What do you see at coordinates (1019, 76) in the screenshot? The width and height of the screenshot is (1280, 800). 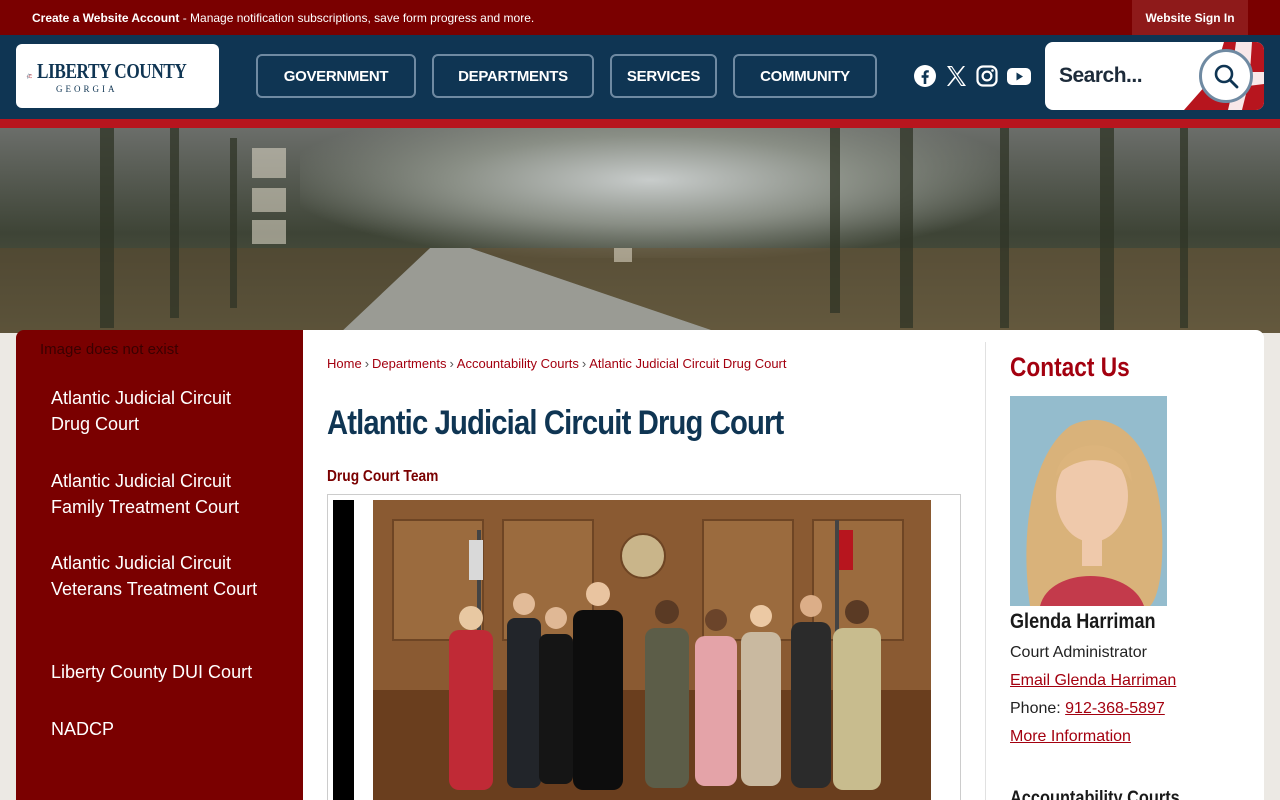 I see `youtube-icon` at bounding box center [1019, 76].